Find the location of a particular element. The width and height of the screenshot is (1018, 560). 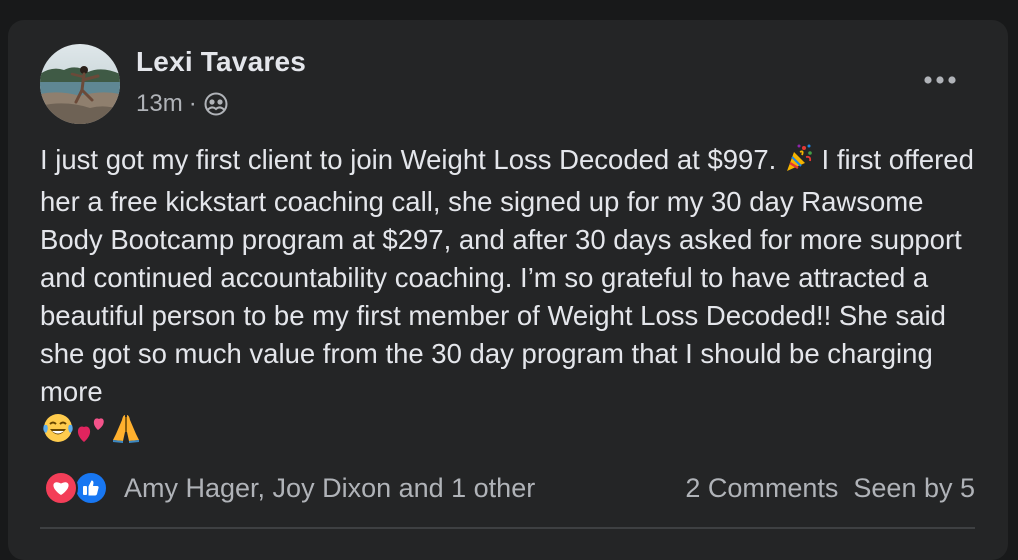

post-timestamp: 13m is located at coordinates (159, 104).